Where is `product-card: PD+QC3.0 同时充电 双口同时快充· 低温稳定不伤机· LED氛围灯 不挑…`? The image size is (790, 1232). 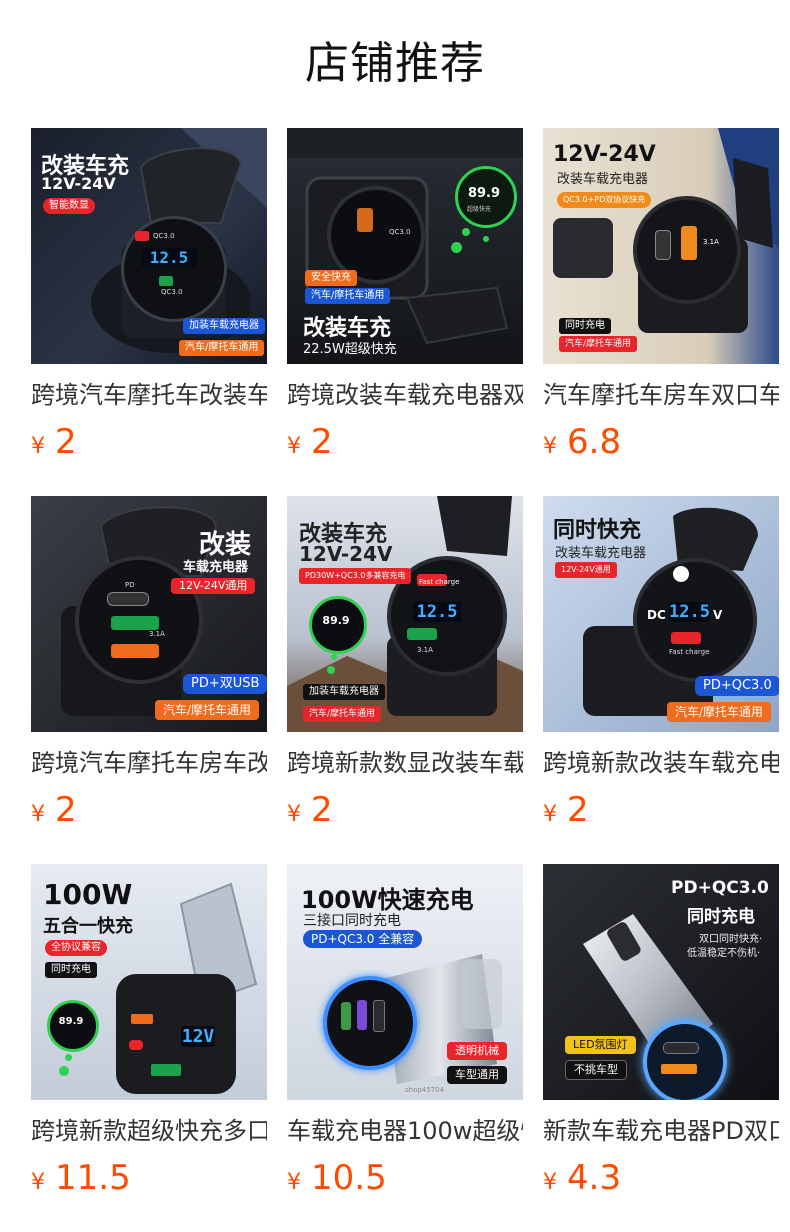
product-card: PD+QC3.0 同时充电 双口同时快充· 低温稳定不伤机· LED氛围灯 不挑… is located at coordinates (661, 1048).